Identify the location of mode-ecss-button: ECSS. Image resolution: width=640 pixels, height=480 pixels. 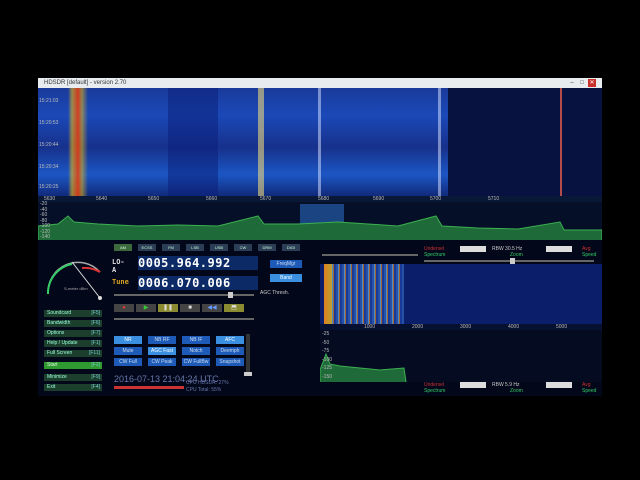
(147, 247).